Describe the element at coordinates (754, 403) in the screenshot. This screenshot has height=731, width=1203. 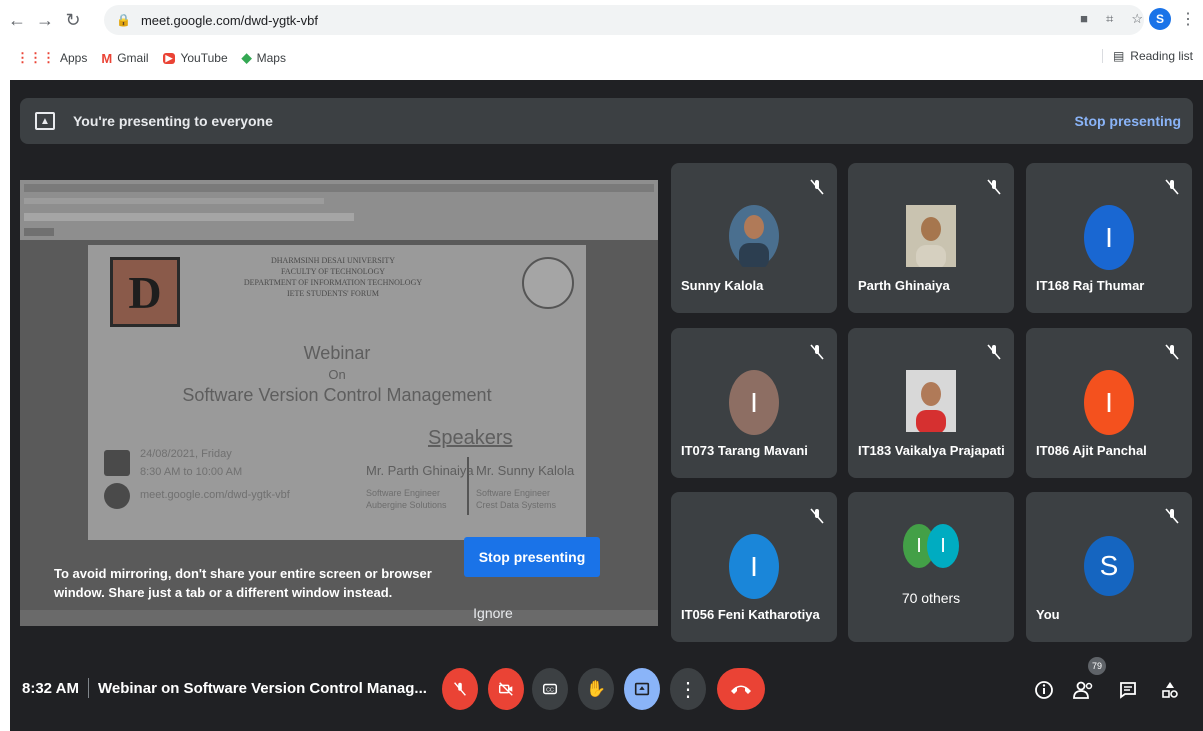
I see `participant-tile: I IT073 Tarang Mavani` at that location.